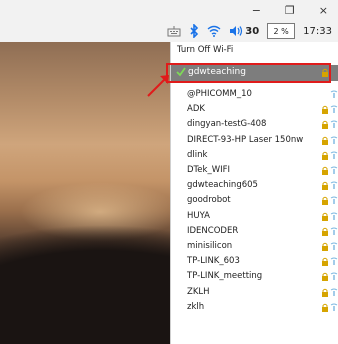 The image size is (338, 344). What do you see at coordinates (323, 11) in the screenshot?
I see `close-button: ×` at bounding box center [323, 11].